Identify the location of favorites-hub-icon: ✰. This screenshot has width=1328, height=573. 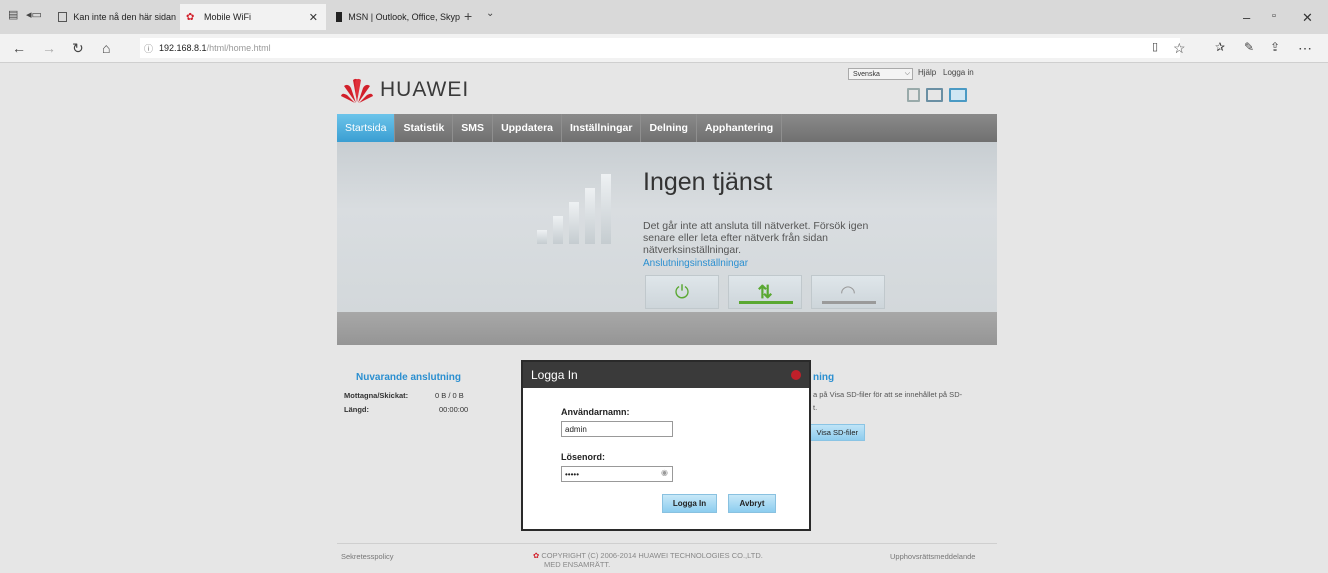
(1220, 47).